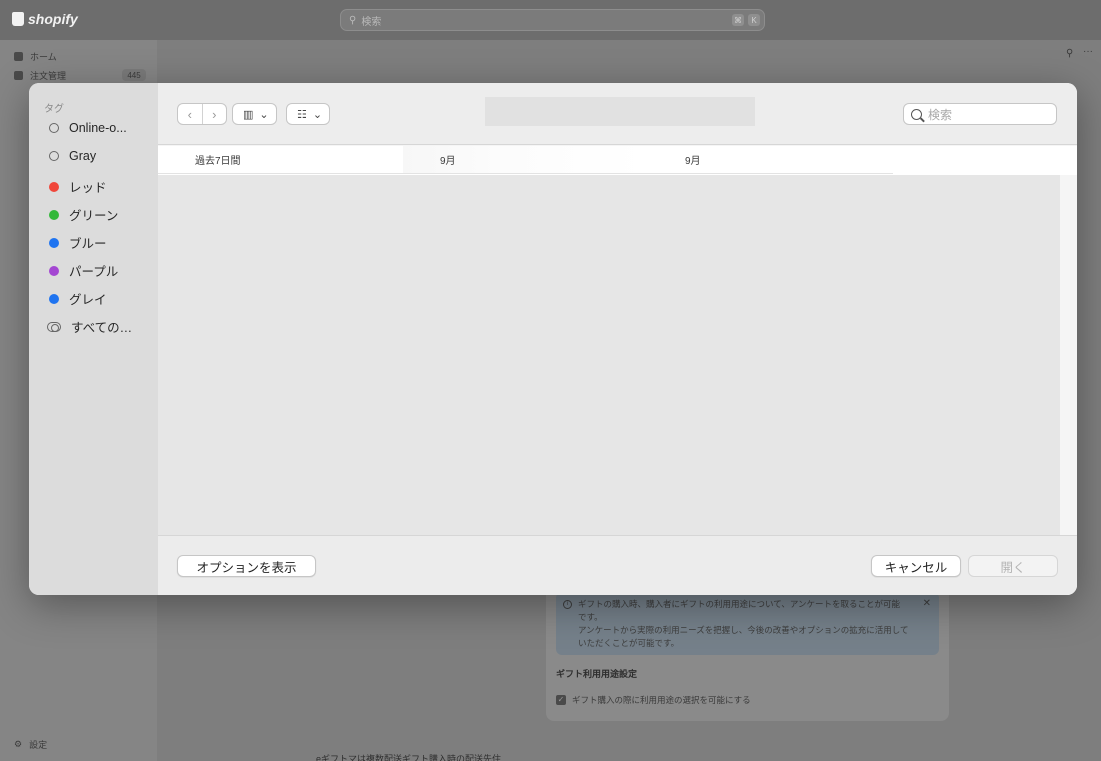  What do you see at coordinates (94, 272) in the screenshot?
I see `tag-label: パープル` at bounding box center [94, 272].